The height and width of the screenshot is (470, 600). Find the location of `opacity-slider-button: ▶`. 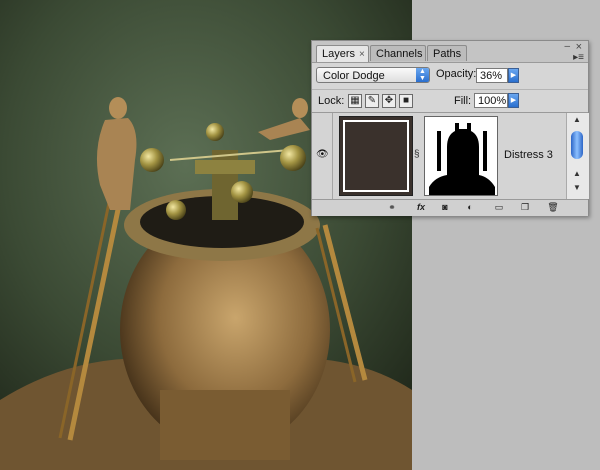

opacity-slider-button: ▶ is located at coordinates (513, 75).